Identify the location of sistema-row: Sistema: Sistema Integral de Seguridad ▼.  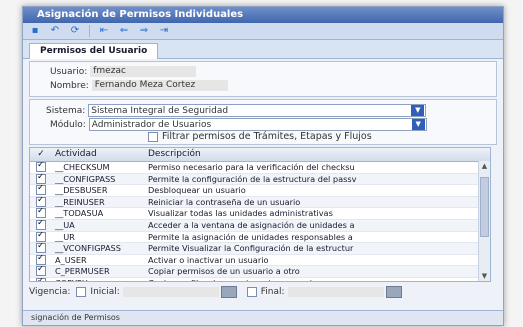
(236, 110).